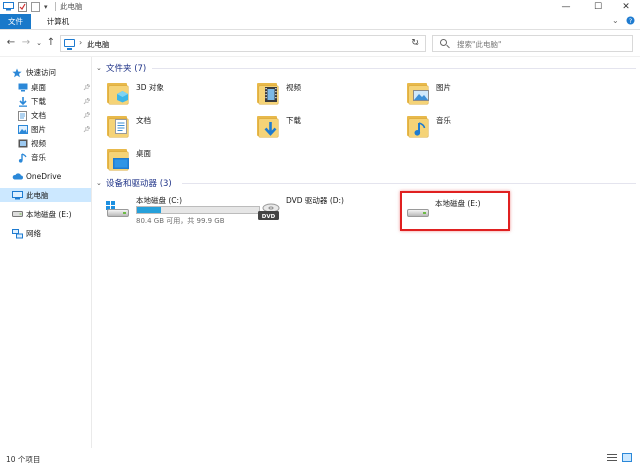 This screenshot has height=466, width=640. What do you see at coordinates (71, 6) in the screenshot?
I see `window-title: 此电脑` at bounding box center [71, 6].